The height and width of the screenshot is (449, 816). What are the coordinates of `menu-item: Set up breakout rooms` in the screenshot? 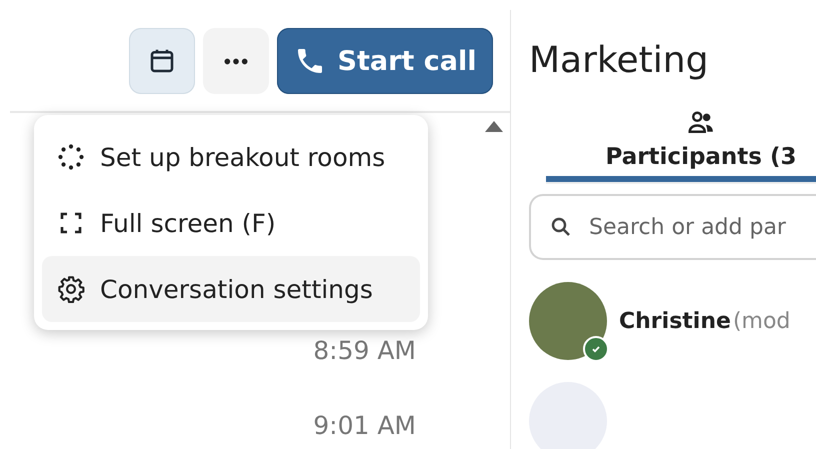 It's located at (231, 157).